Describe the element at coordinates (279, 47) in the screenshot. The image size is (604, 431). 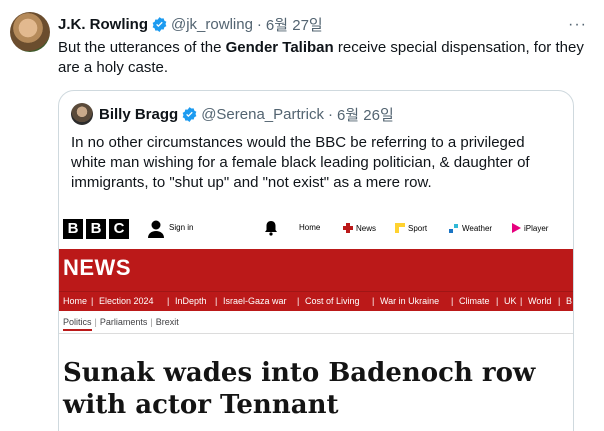
I see `tweet-text-bold: Gender Taliban` at that location.